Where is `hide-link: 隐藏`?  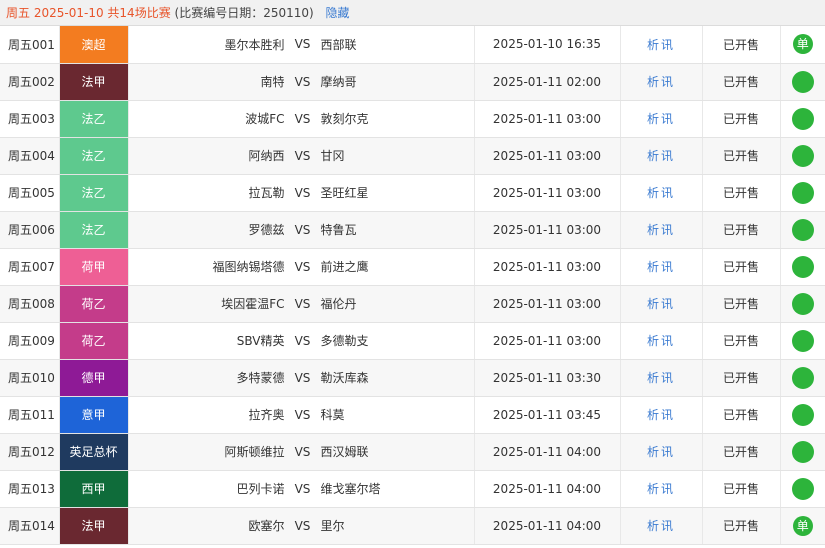 hide-link: 隐藏 is located at coordinates (338, 13).